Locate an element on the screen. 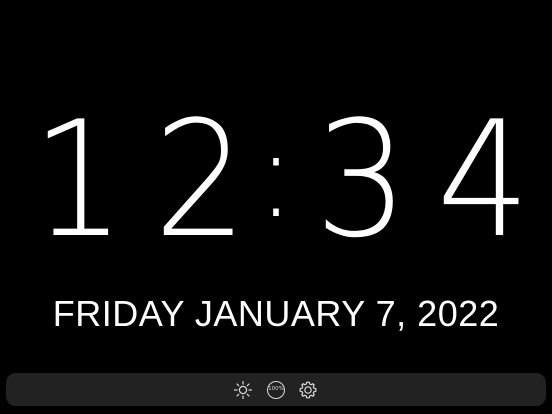 Image resolution: width=552 pixels, height=414 pixels. settings-button is located at coordinates (308, 390).